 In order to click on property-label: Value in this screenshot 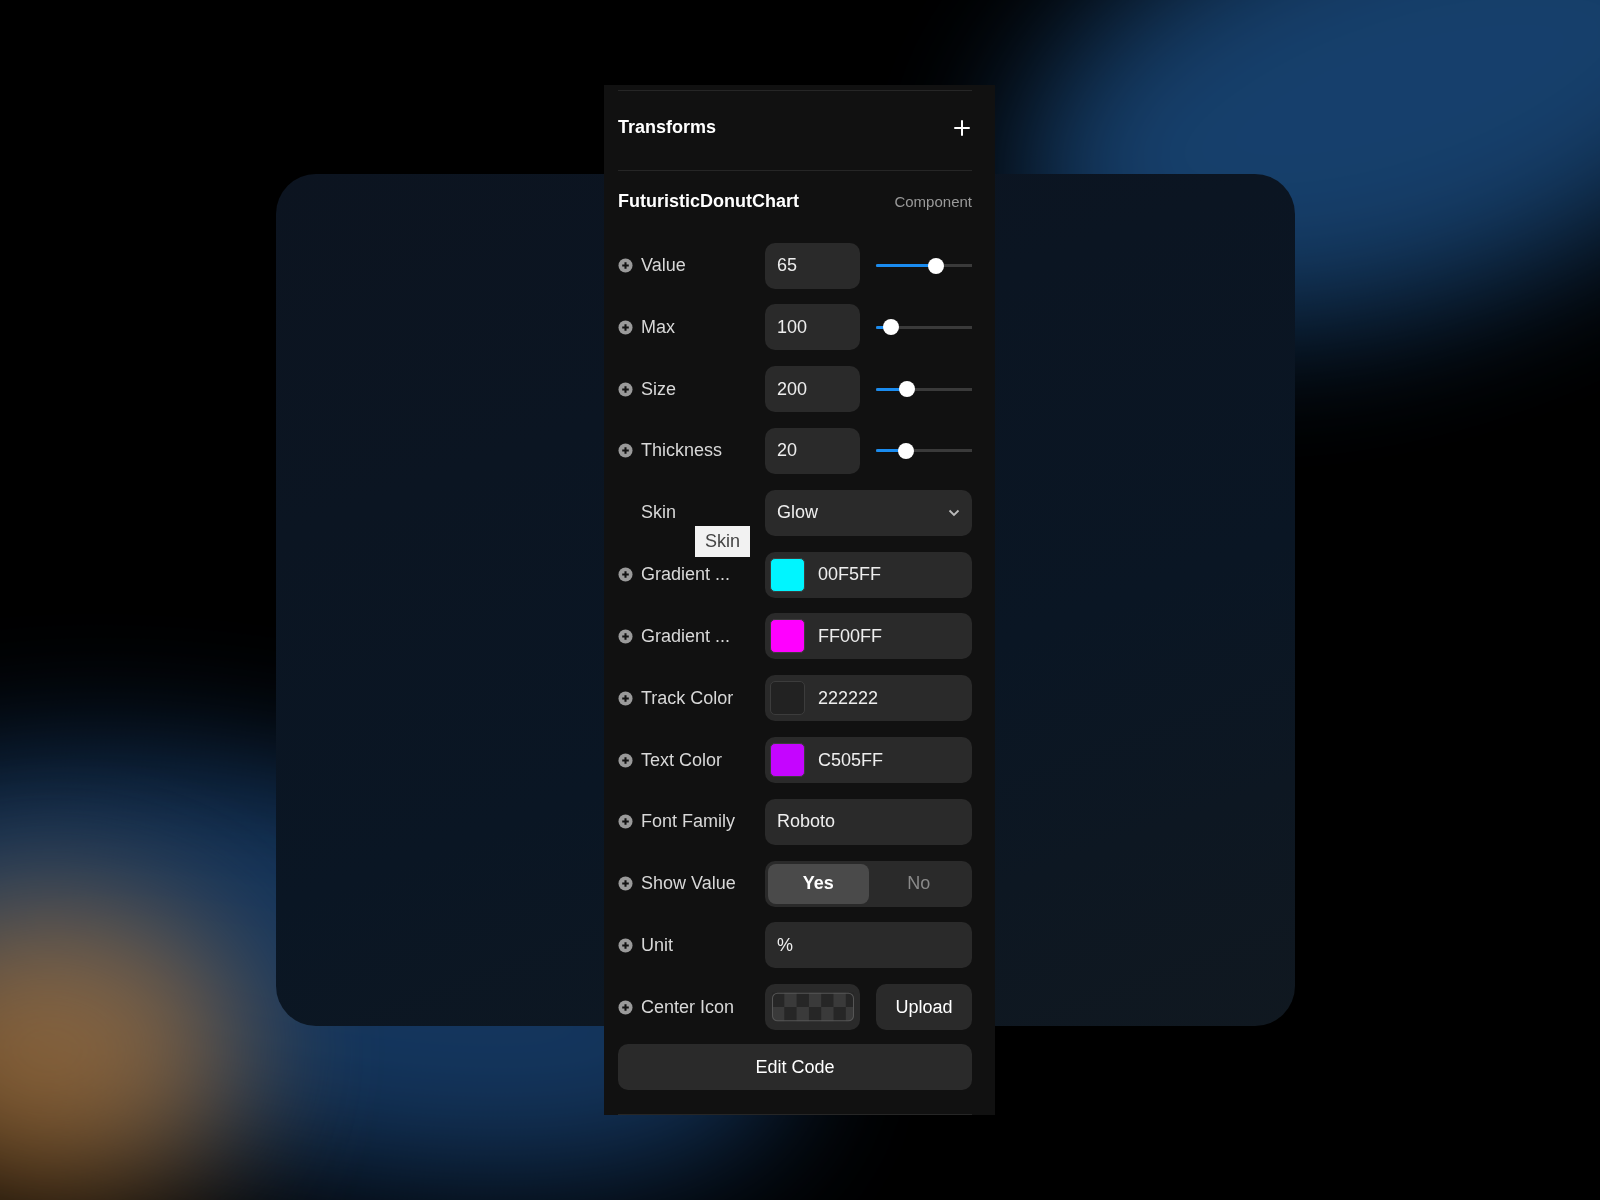, I will do `click(663, 265)`.